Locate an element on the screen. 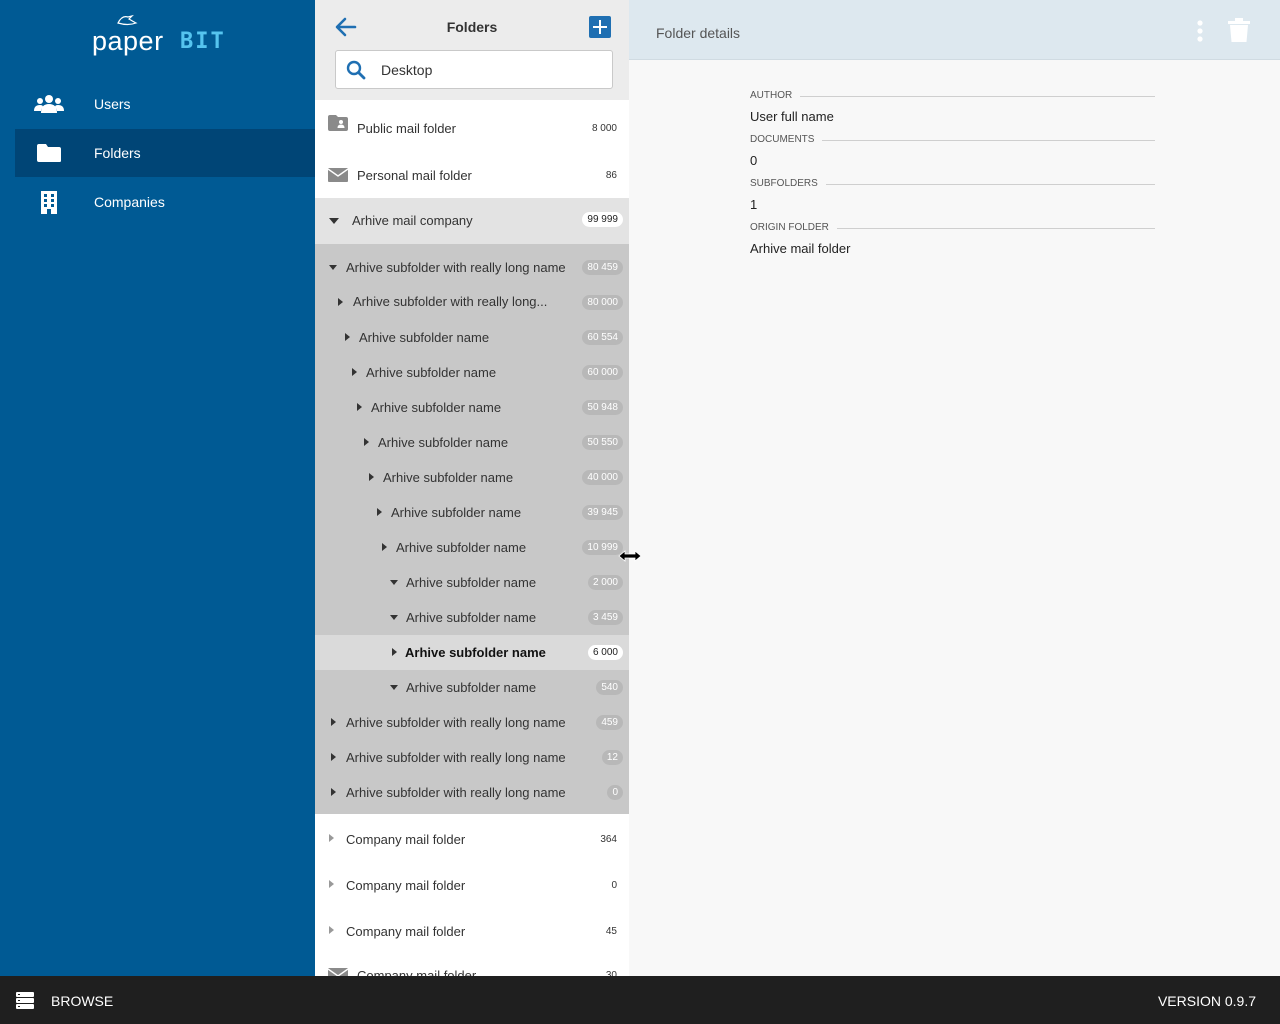 This screenshot has height=1024, width=1280. folder-row-archive-company: Arhive mail company 99 999 is located at coordinates (472, 221).